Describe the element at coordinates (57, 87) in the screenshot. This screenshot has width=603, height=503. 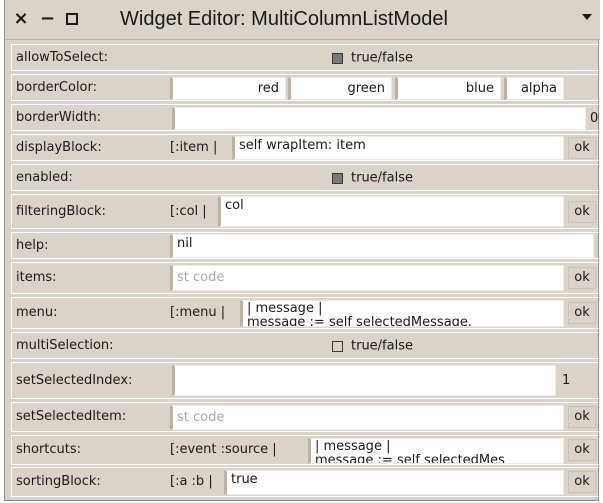
I see `row-label: borderColor:` at that location.